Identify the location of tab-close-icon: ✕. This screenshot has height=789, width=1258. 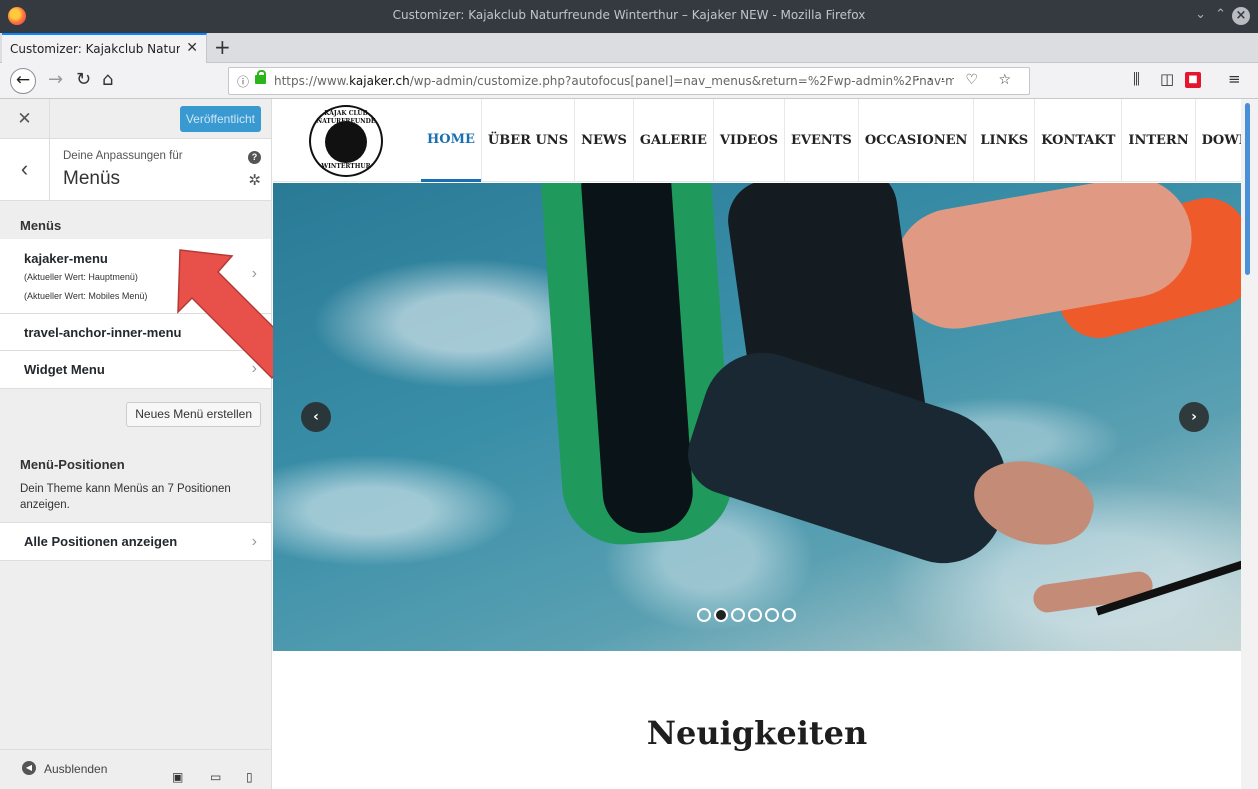
(192, 48).